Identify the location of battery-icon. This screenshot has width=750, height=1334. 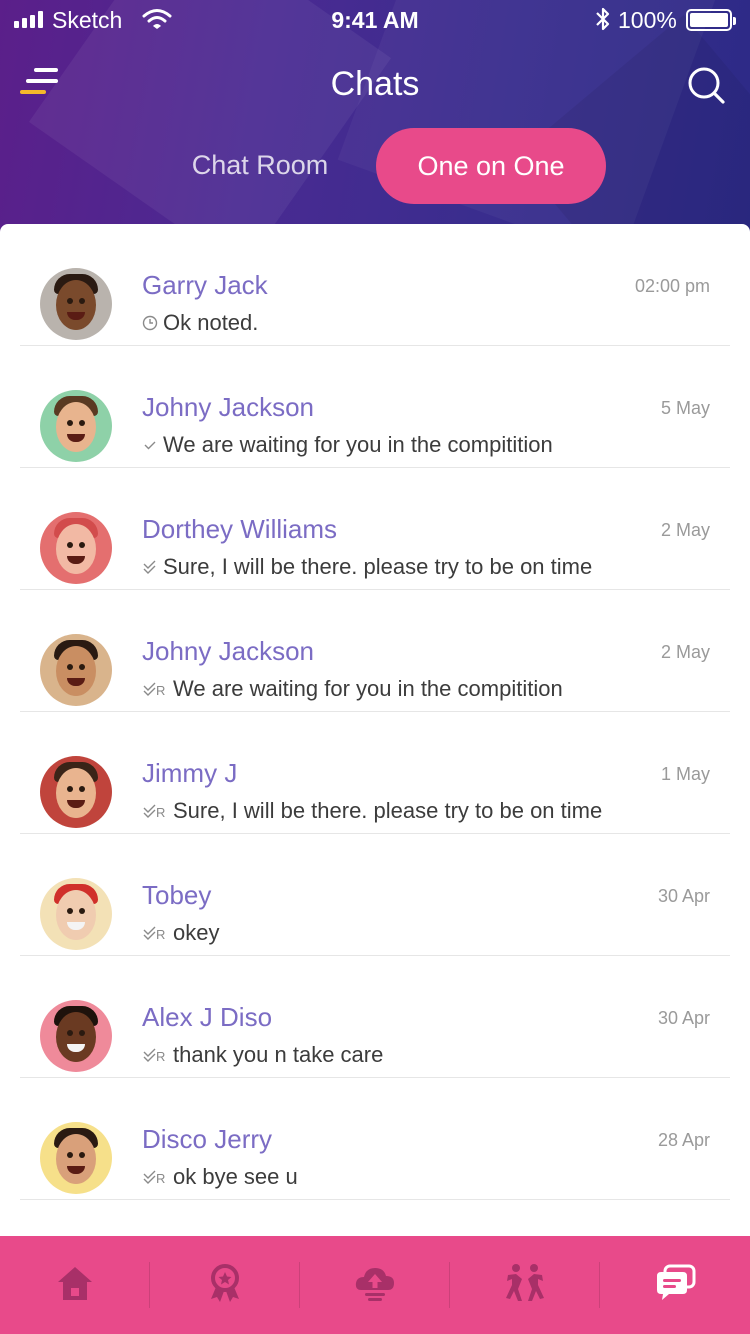
(711, 20).